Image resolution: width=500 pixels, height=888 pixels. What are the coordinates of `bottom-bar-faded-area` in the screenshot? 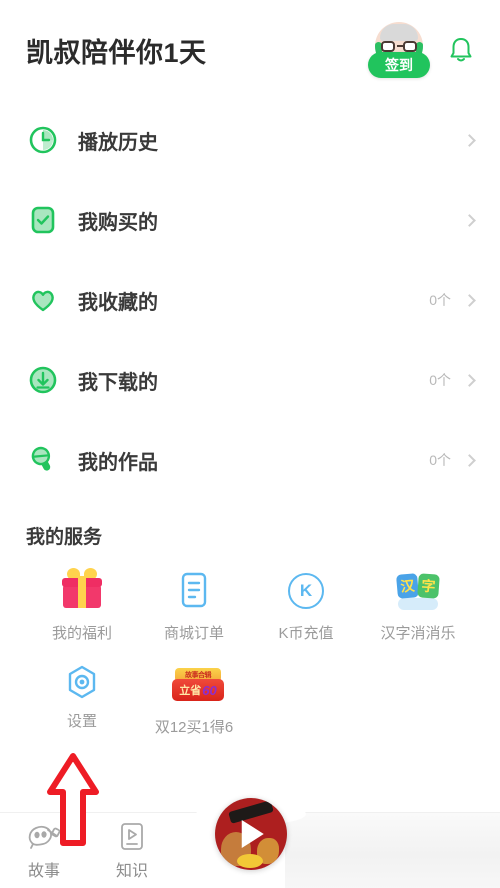 It's located at (392, 850).